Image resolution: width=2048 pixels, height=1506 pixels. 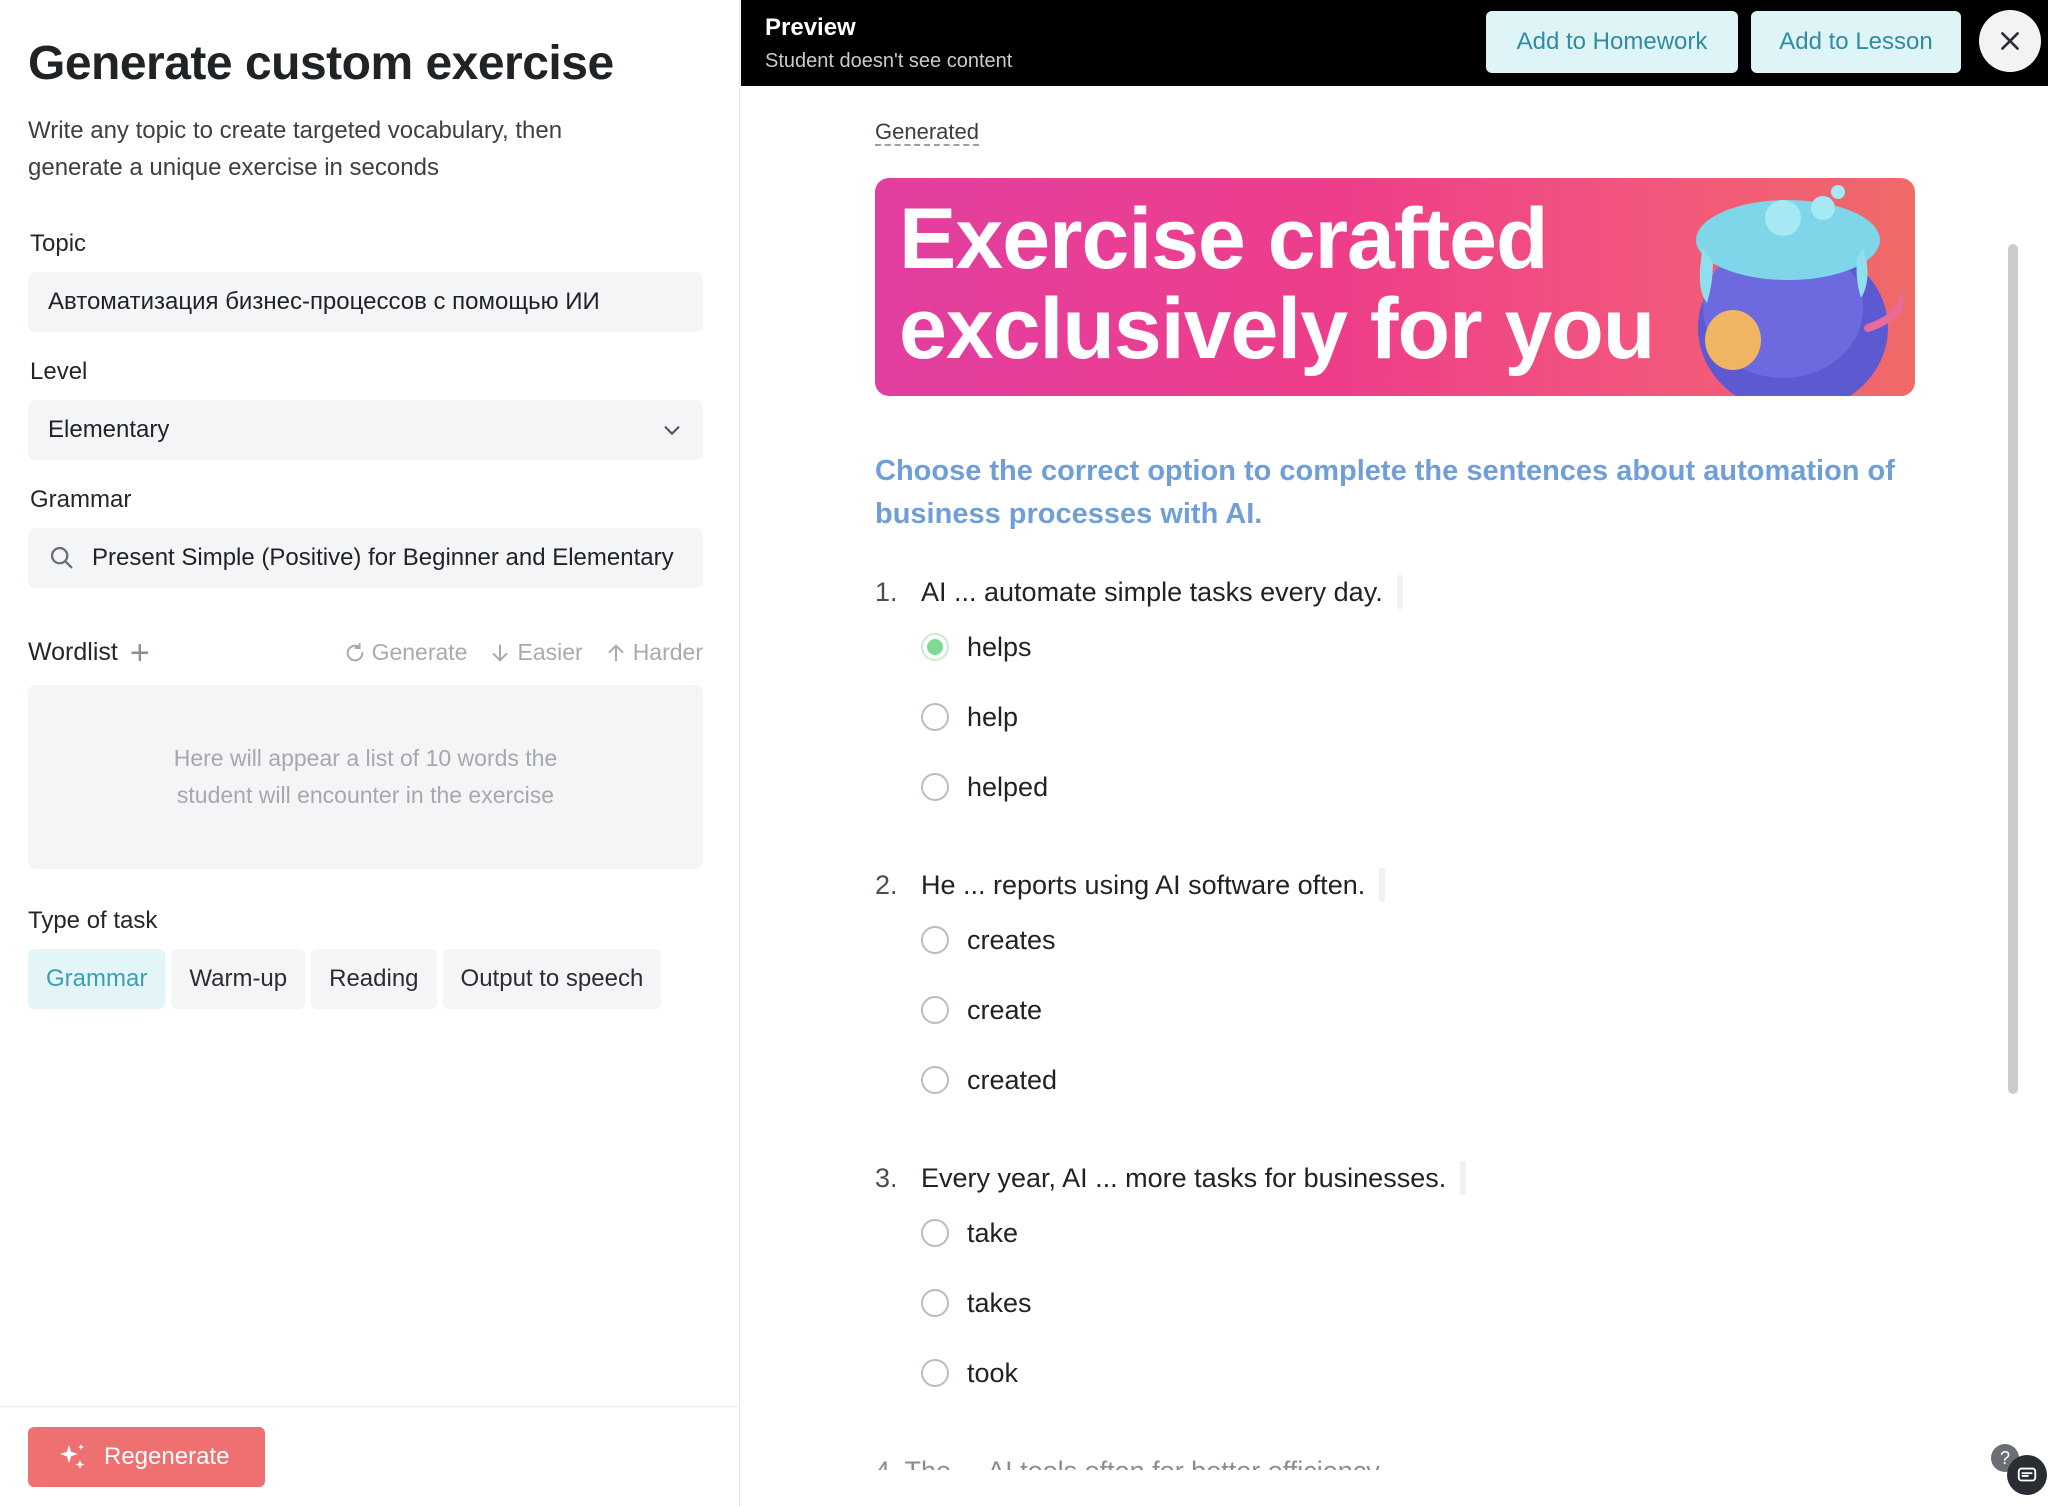 I want to click on answer-option: took, so click(x=1418, y=1373).